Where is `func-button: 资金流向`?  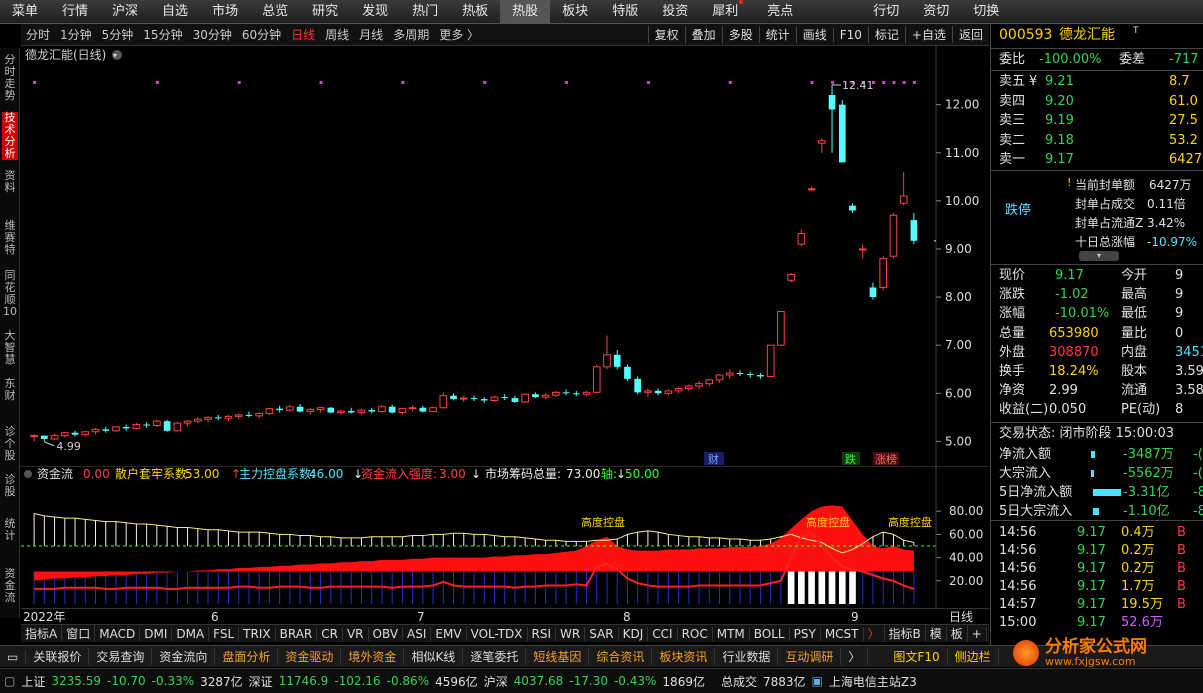
func-button: 资金流向 is located at coordinates (184, 656).